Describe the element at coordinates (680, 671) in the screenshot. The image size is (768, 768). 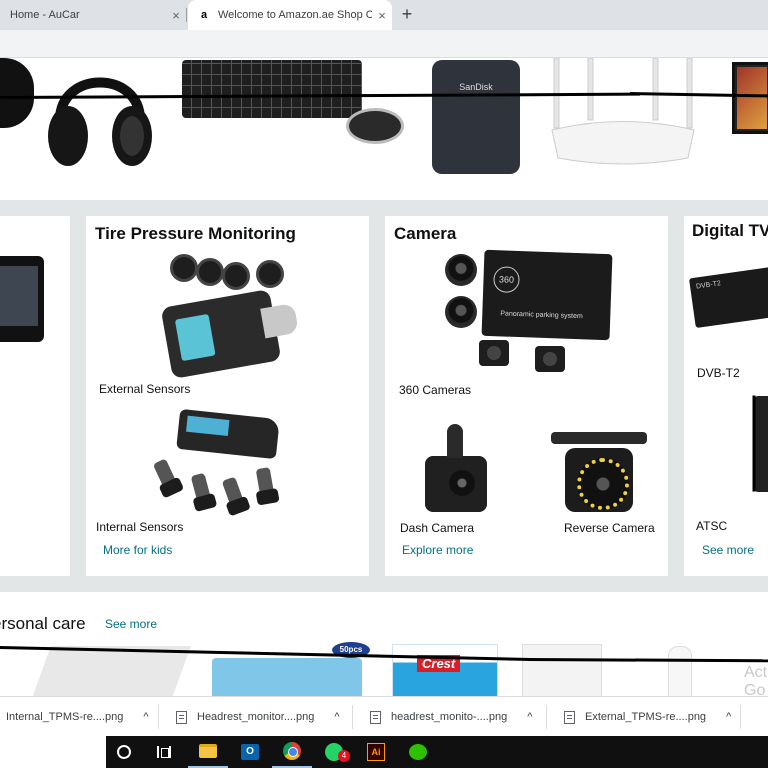
I see `bottle-product-image` at that location.